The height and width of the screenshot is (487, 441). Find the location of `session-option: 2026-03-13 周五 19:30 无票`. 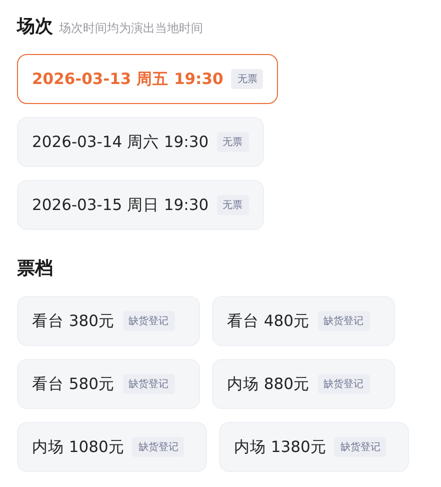

session-option: 2026-03-13 周五 19:30 无票 is located at coordinates (147, 79).